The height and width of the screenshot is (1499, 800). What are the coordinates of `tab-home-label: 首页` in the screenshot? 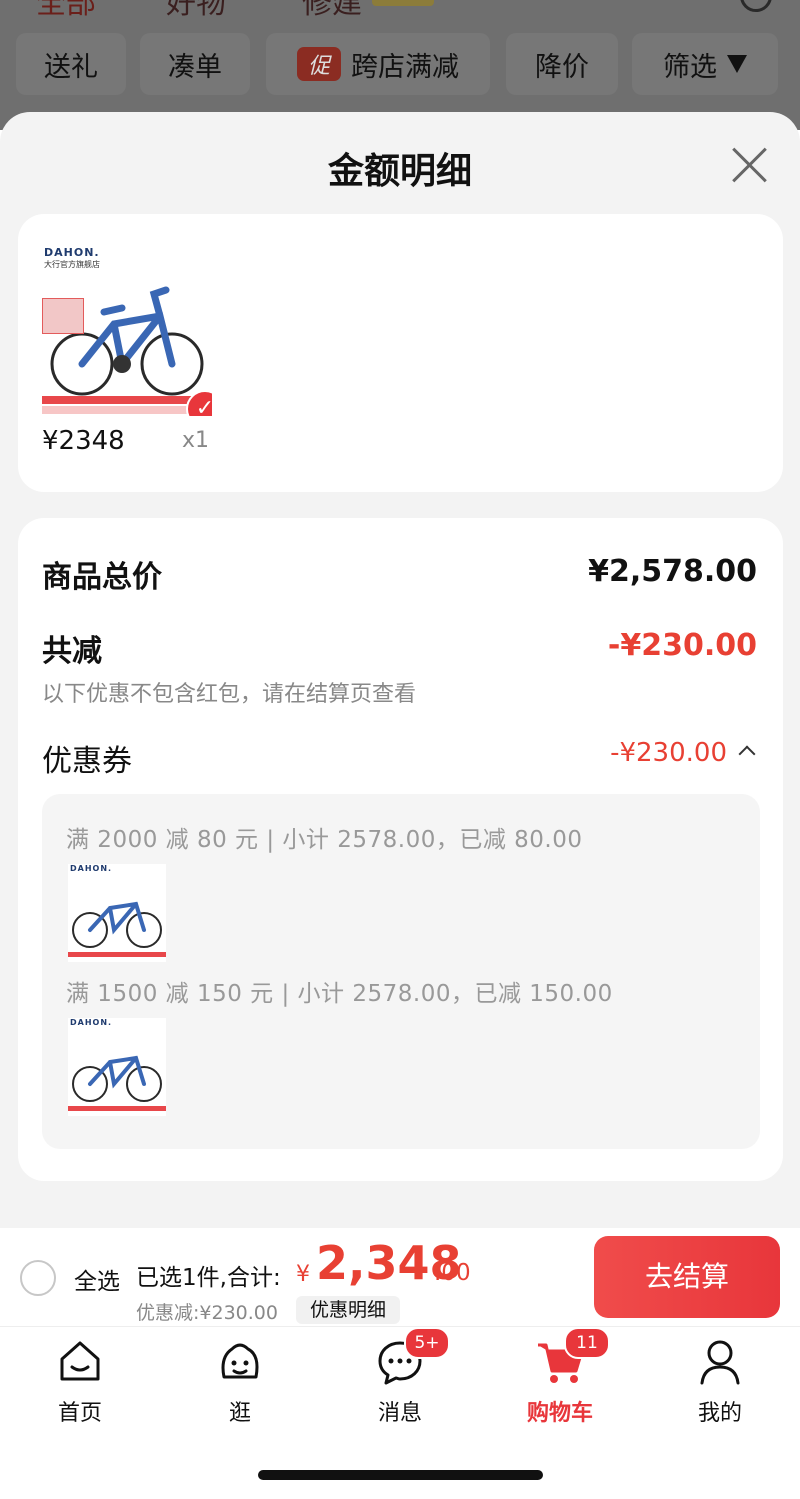 It's located at (79, 1413).